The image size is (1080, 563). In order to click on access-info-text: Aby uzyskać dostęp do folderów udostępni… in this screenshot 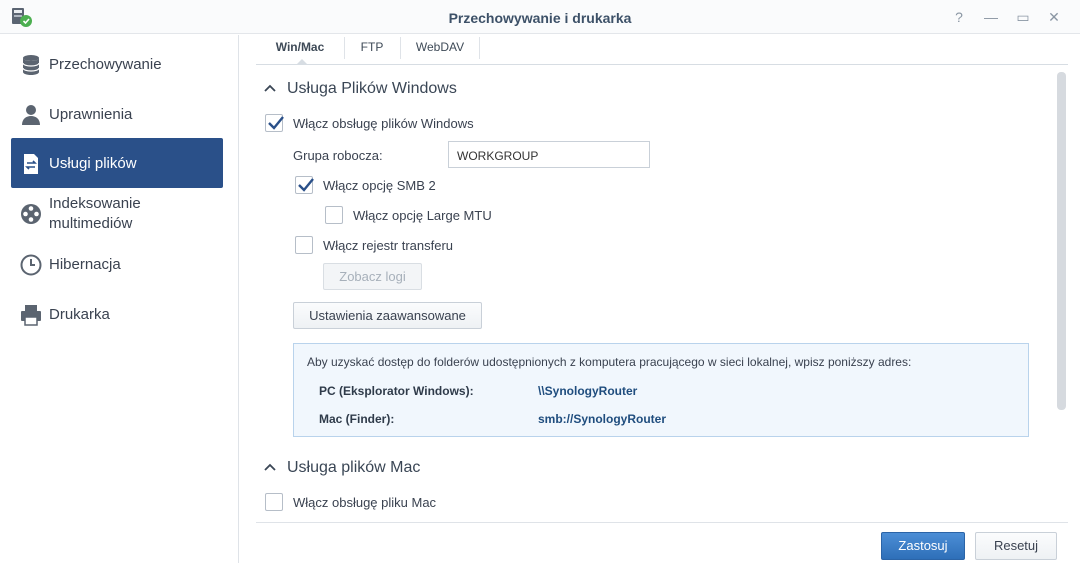, I will do `click(609, 362)`.